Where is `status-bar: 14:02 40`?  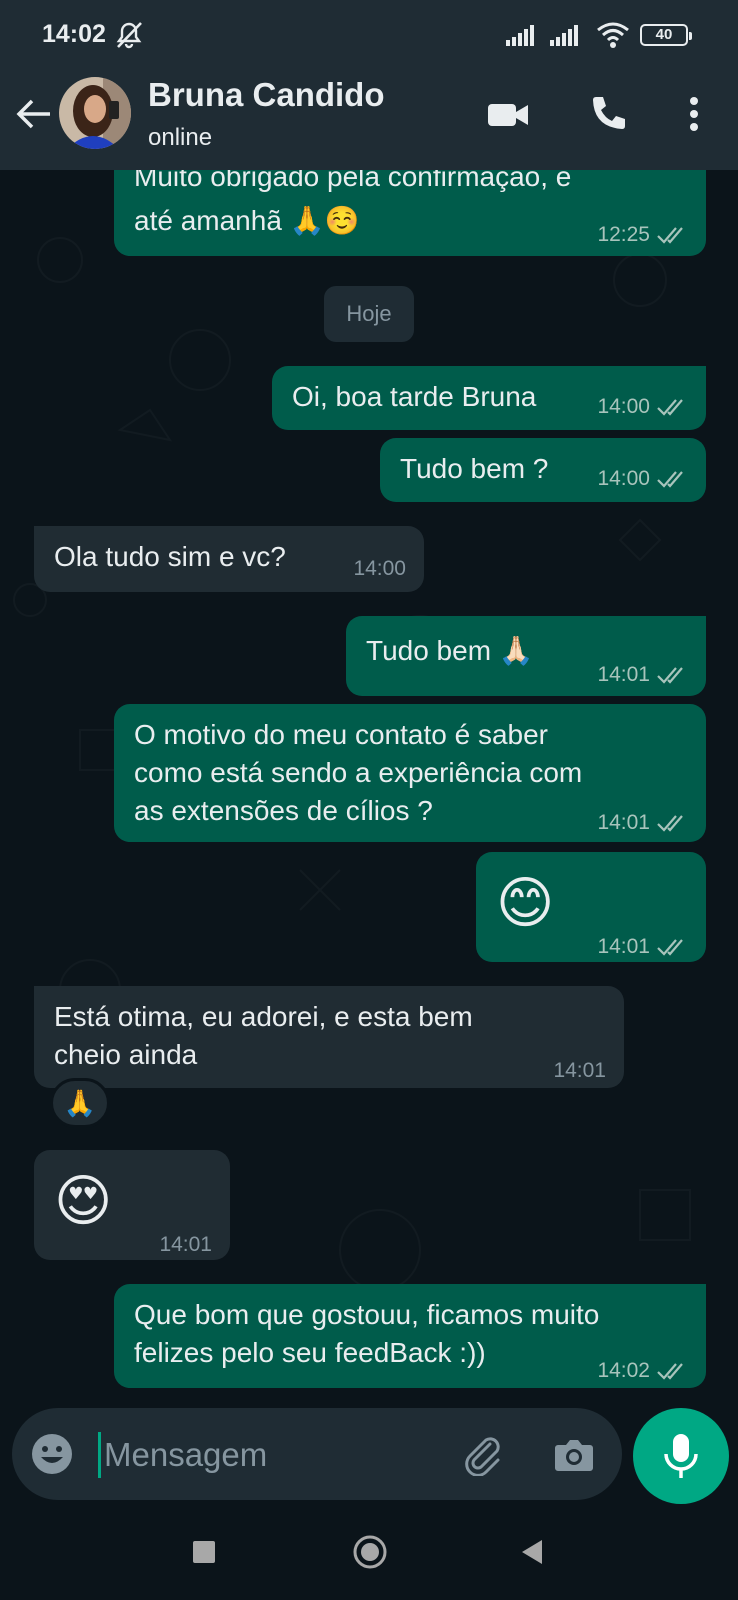
status-bar: 14:02 40 is located at coordinates (369, 35).